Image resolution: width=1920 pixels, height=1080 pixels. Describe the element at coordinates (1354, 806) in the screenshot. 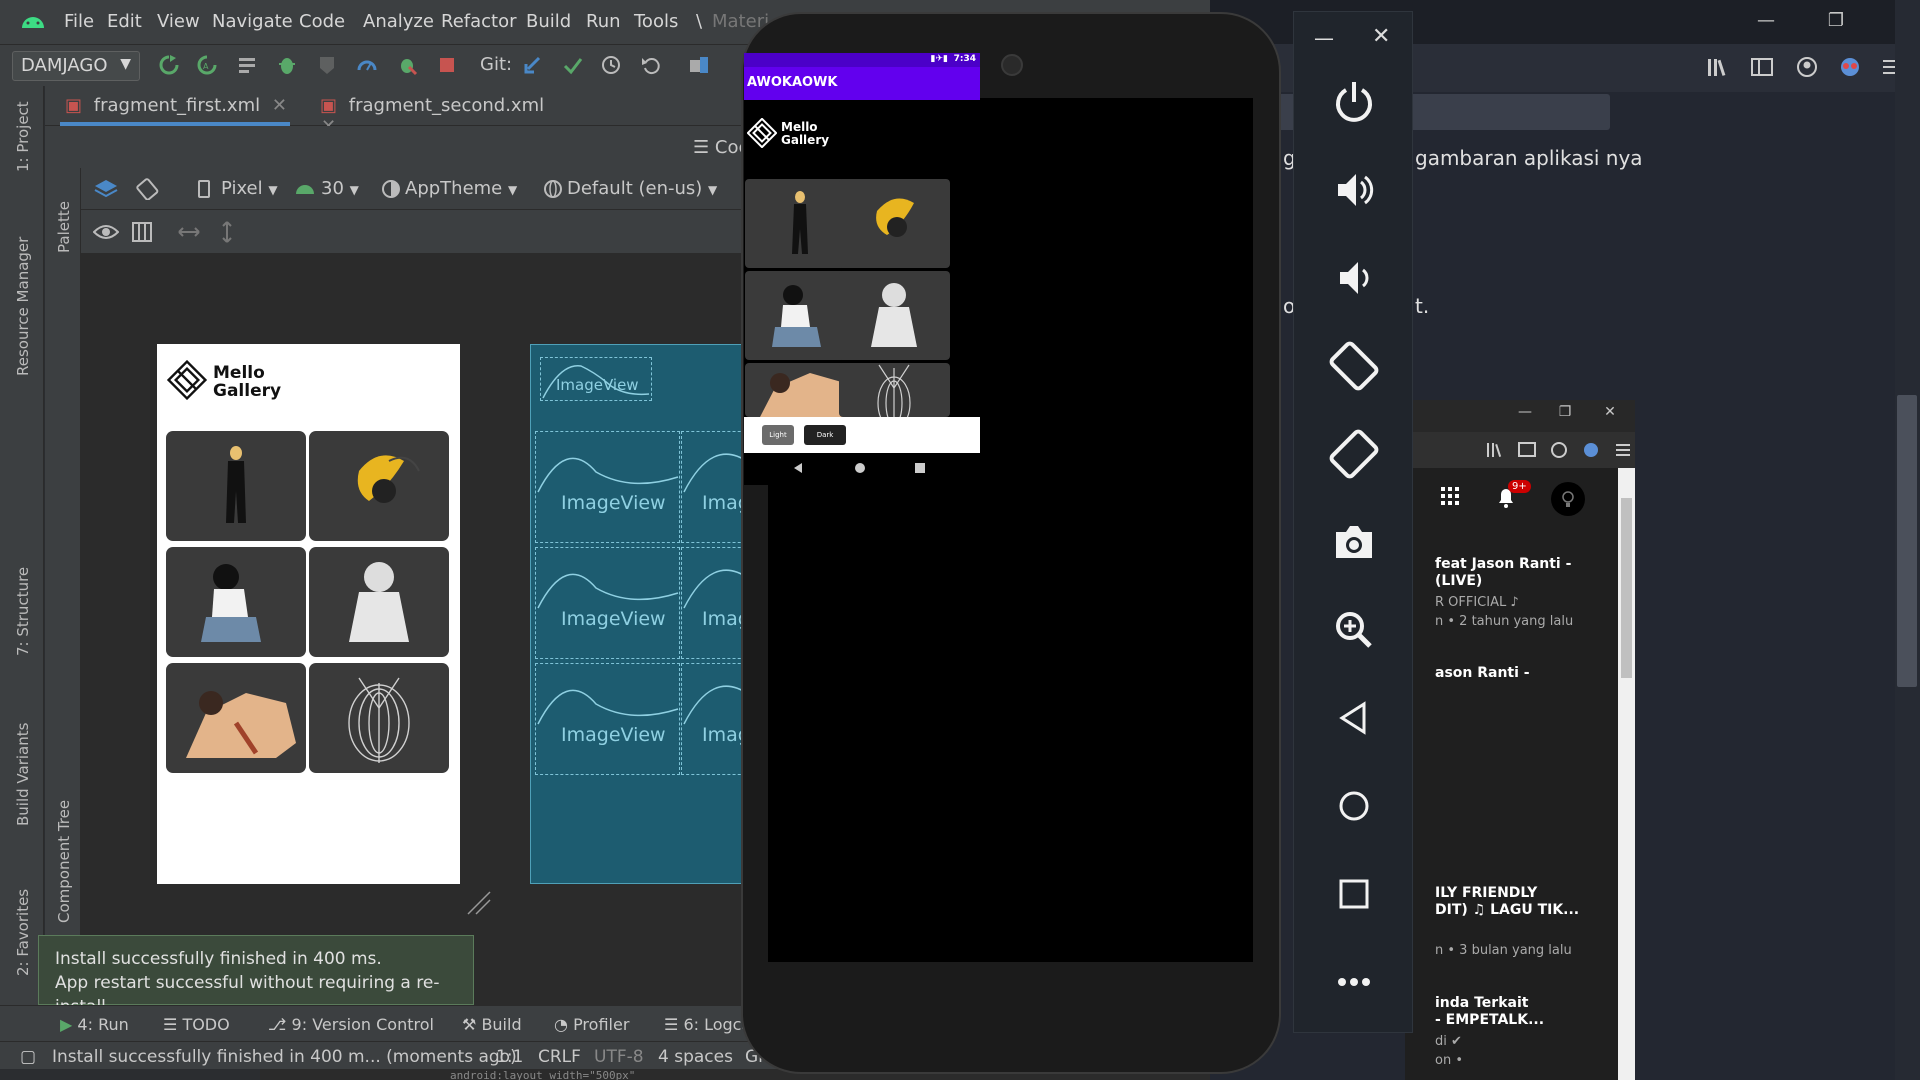

I see `home-icon` at that location.